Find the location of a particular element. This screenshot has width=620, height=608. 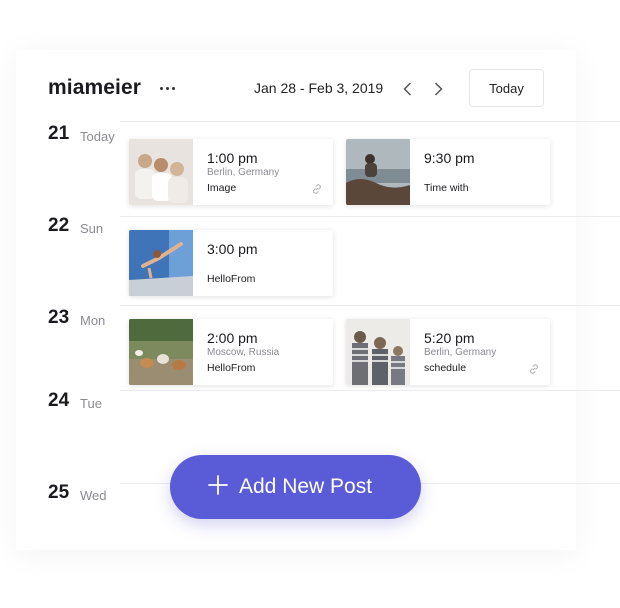

day-number: 22 is located at coordinates (59, 225).